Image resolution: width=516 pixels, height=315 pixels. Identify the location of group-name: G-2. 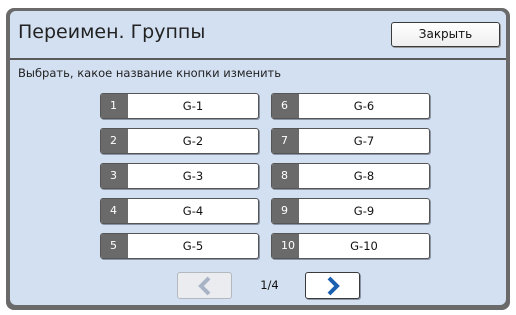
(193, 141).